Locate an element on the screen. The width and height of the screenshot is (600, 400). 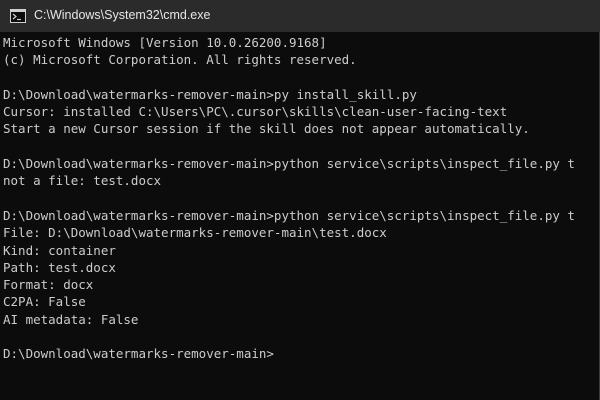
window-title: C:\Windows\System32\cmd.exe is located at coordinates (122, 15).